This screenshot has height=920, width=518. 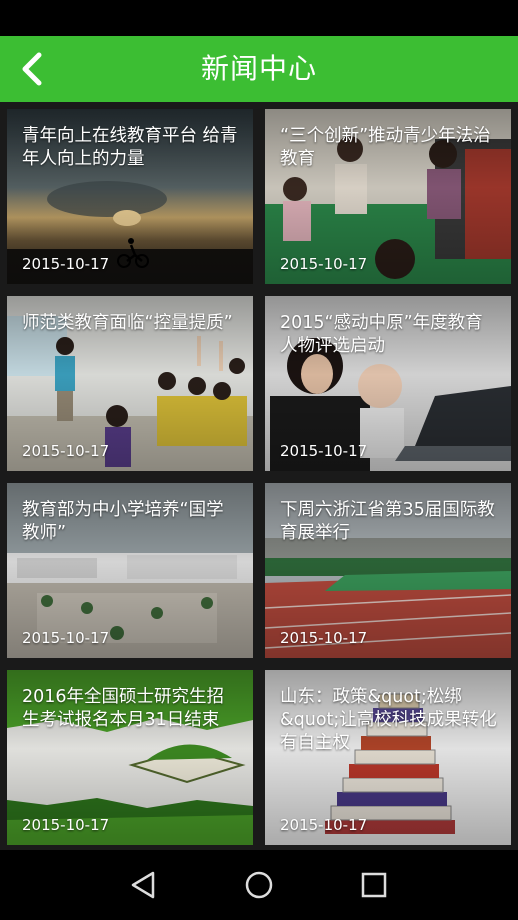 What do you see at coordinates (123, 708) in the screenshot?
I see `news-title: 2016年全国硕士研究生招生考试报名本月31日结束` at bounding box center [123, 708].